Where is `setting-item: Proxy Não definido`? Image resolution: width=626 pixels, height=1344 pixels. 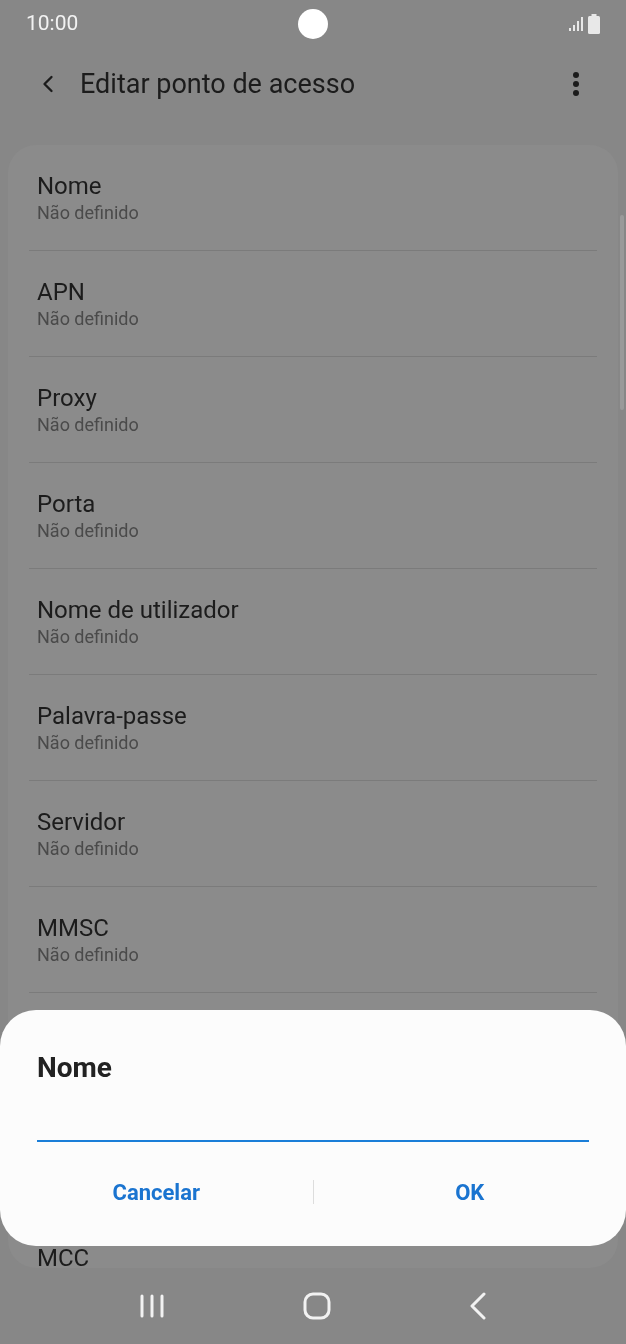 setting-item: Proxy Não definido is located at coordinates (313, 410).